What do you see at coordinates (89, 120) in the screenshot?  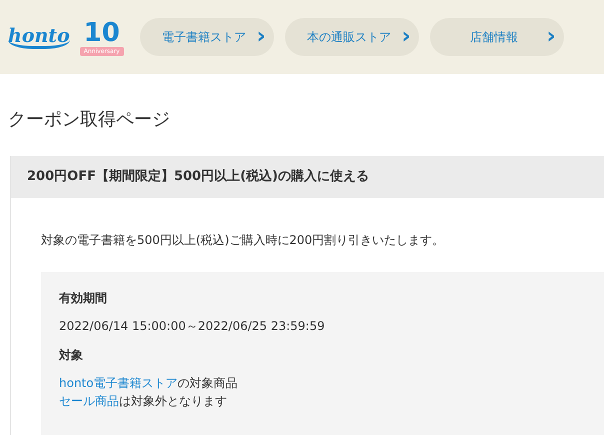 I see `page-title: クーポン取得ページ` at bounding box center [89, 120].